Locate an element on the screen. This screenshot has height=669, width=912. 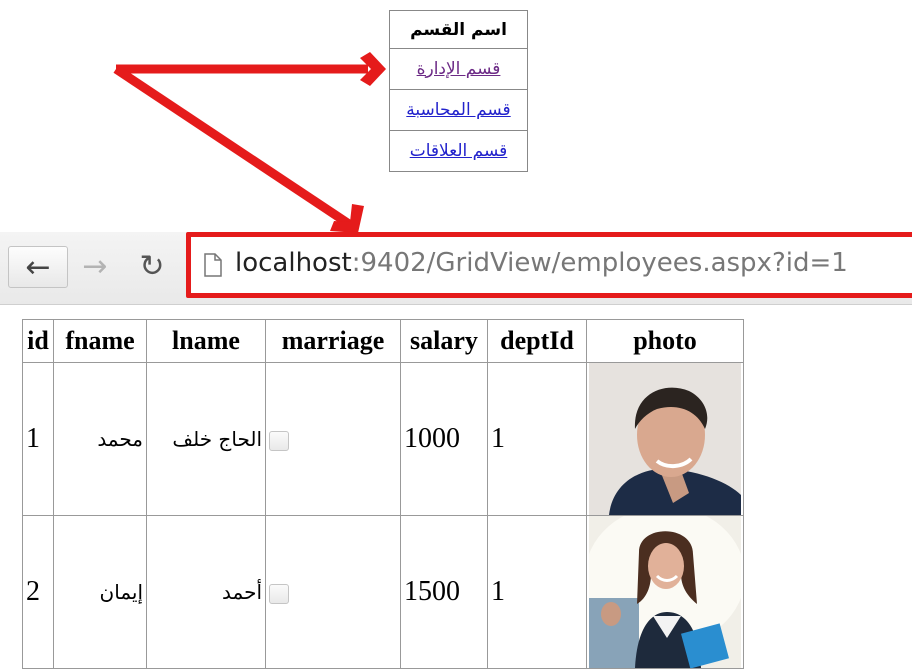
department-header-row: اسم القسم is located at coordinates (458, 29).